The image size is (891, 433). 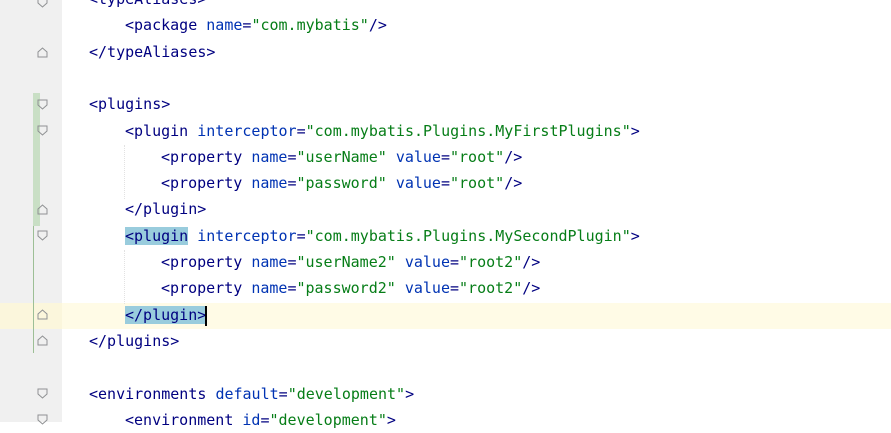 I want to click on xml-attribute-value: "userName", so click(x=341, y=156).